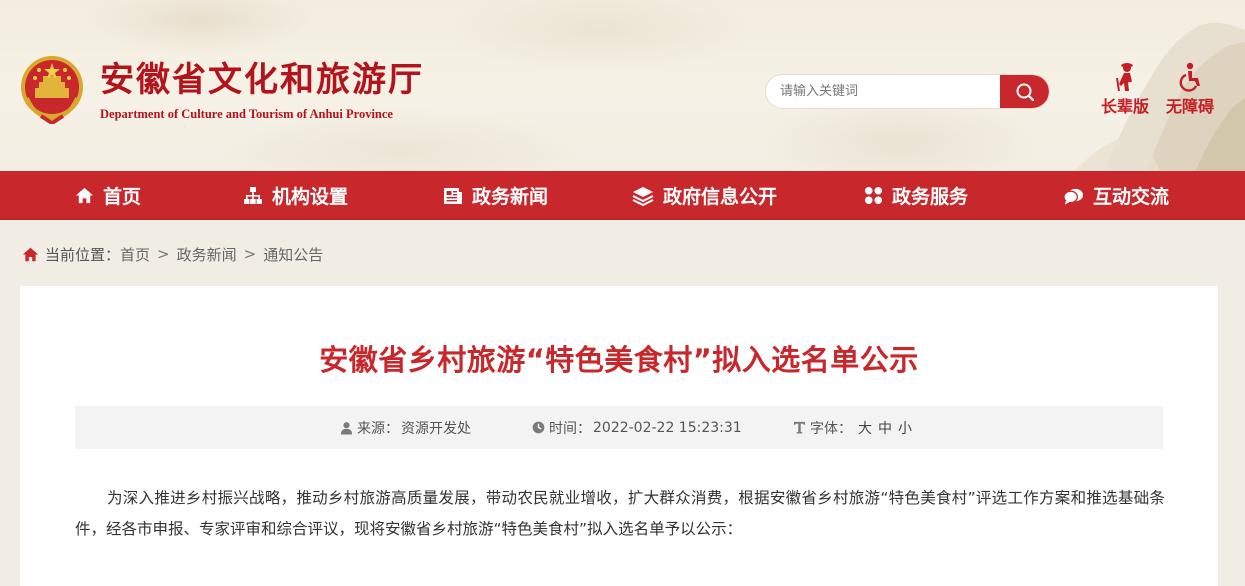 The width and height of the screenshot is (1245, 586). Describe the element at coordinates (1124, 77) in the screenshot. I see `elder-icon` at that location.